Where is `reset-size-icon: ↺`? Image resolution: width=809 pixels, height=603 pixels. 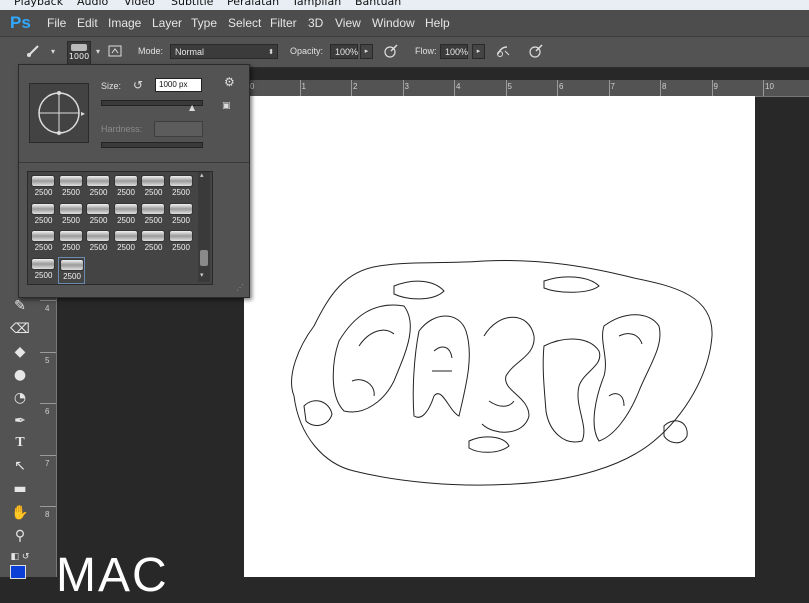
reset-size-icon: ↺ is located at coordinates (138, 85).